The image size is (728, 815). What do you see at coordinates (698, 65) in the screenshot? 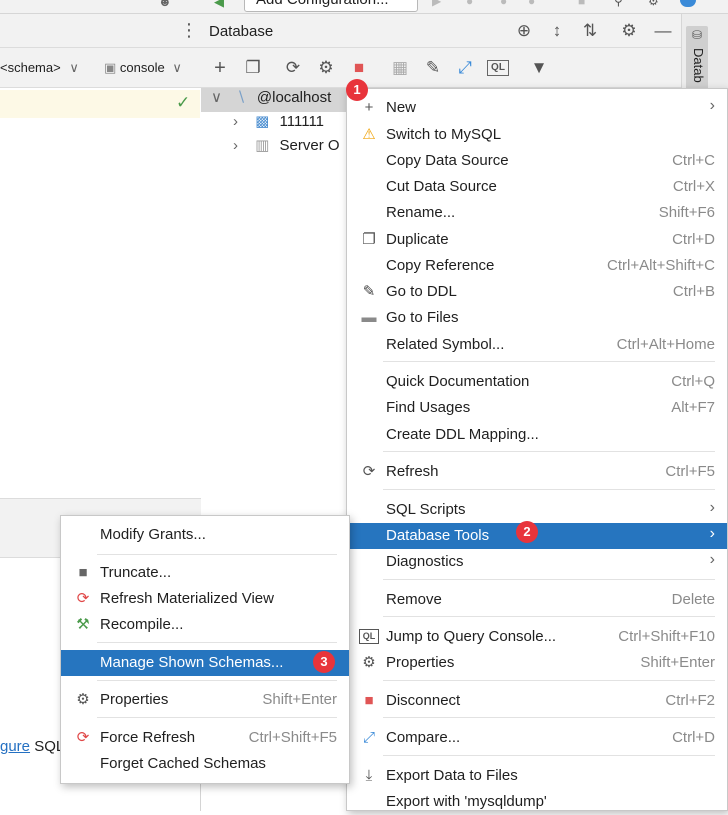
I see `side-tab-label: Datab` at bounding box center [698, 65].